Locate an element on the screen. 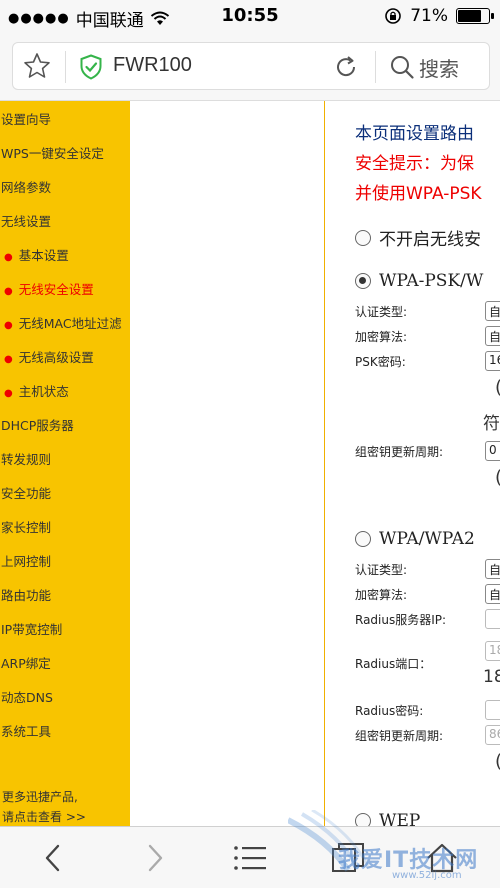 Image resolution: width=500 pixels, height=888 pixels. sidebar-item-system-tools: 系统工具 is located at coordinates (26, 730).